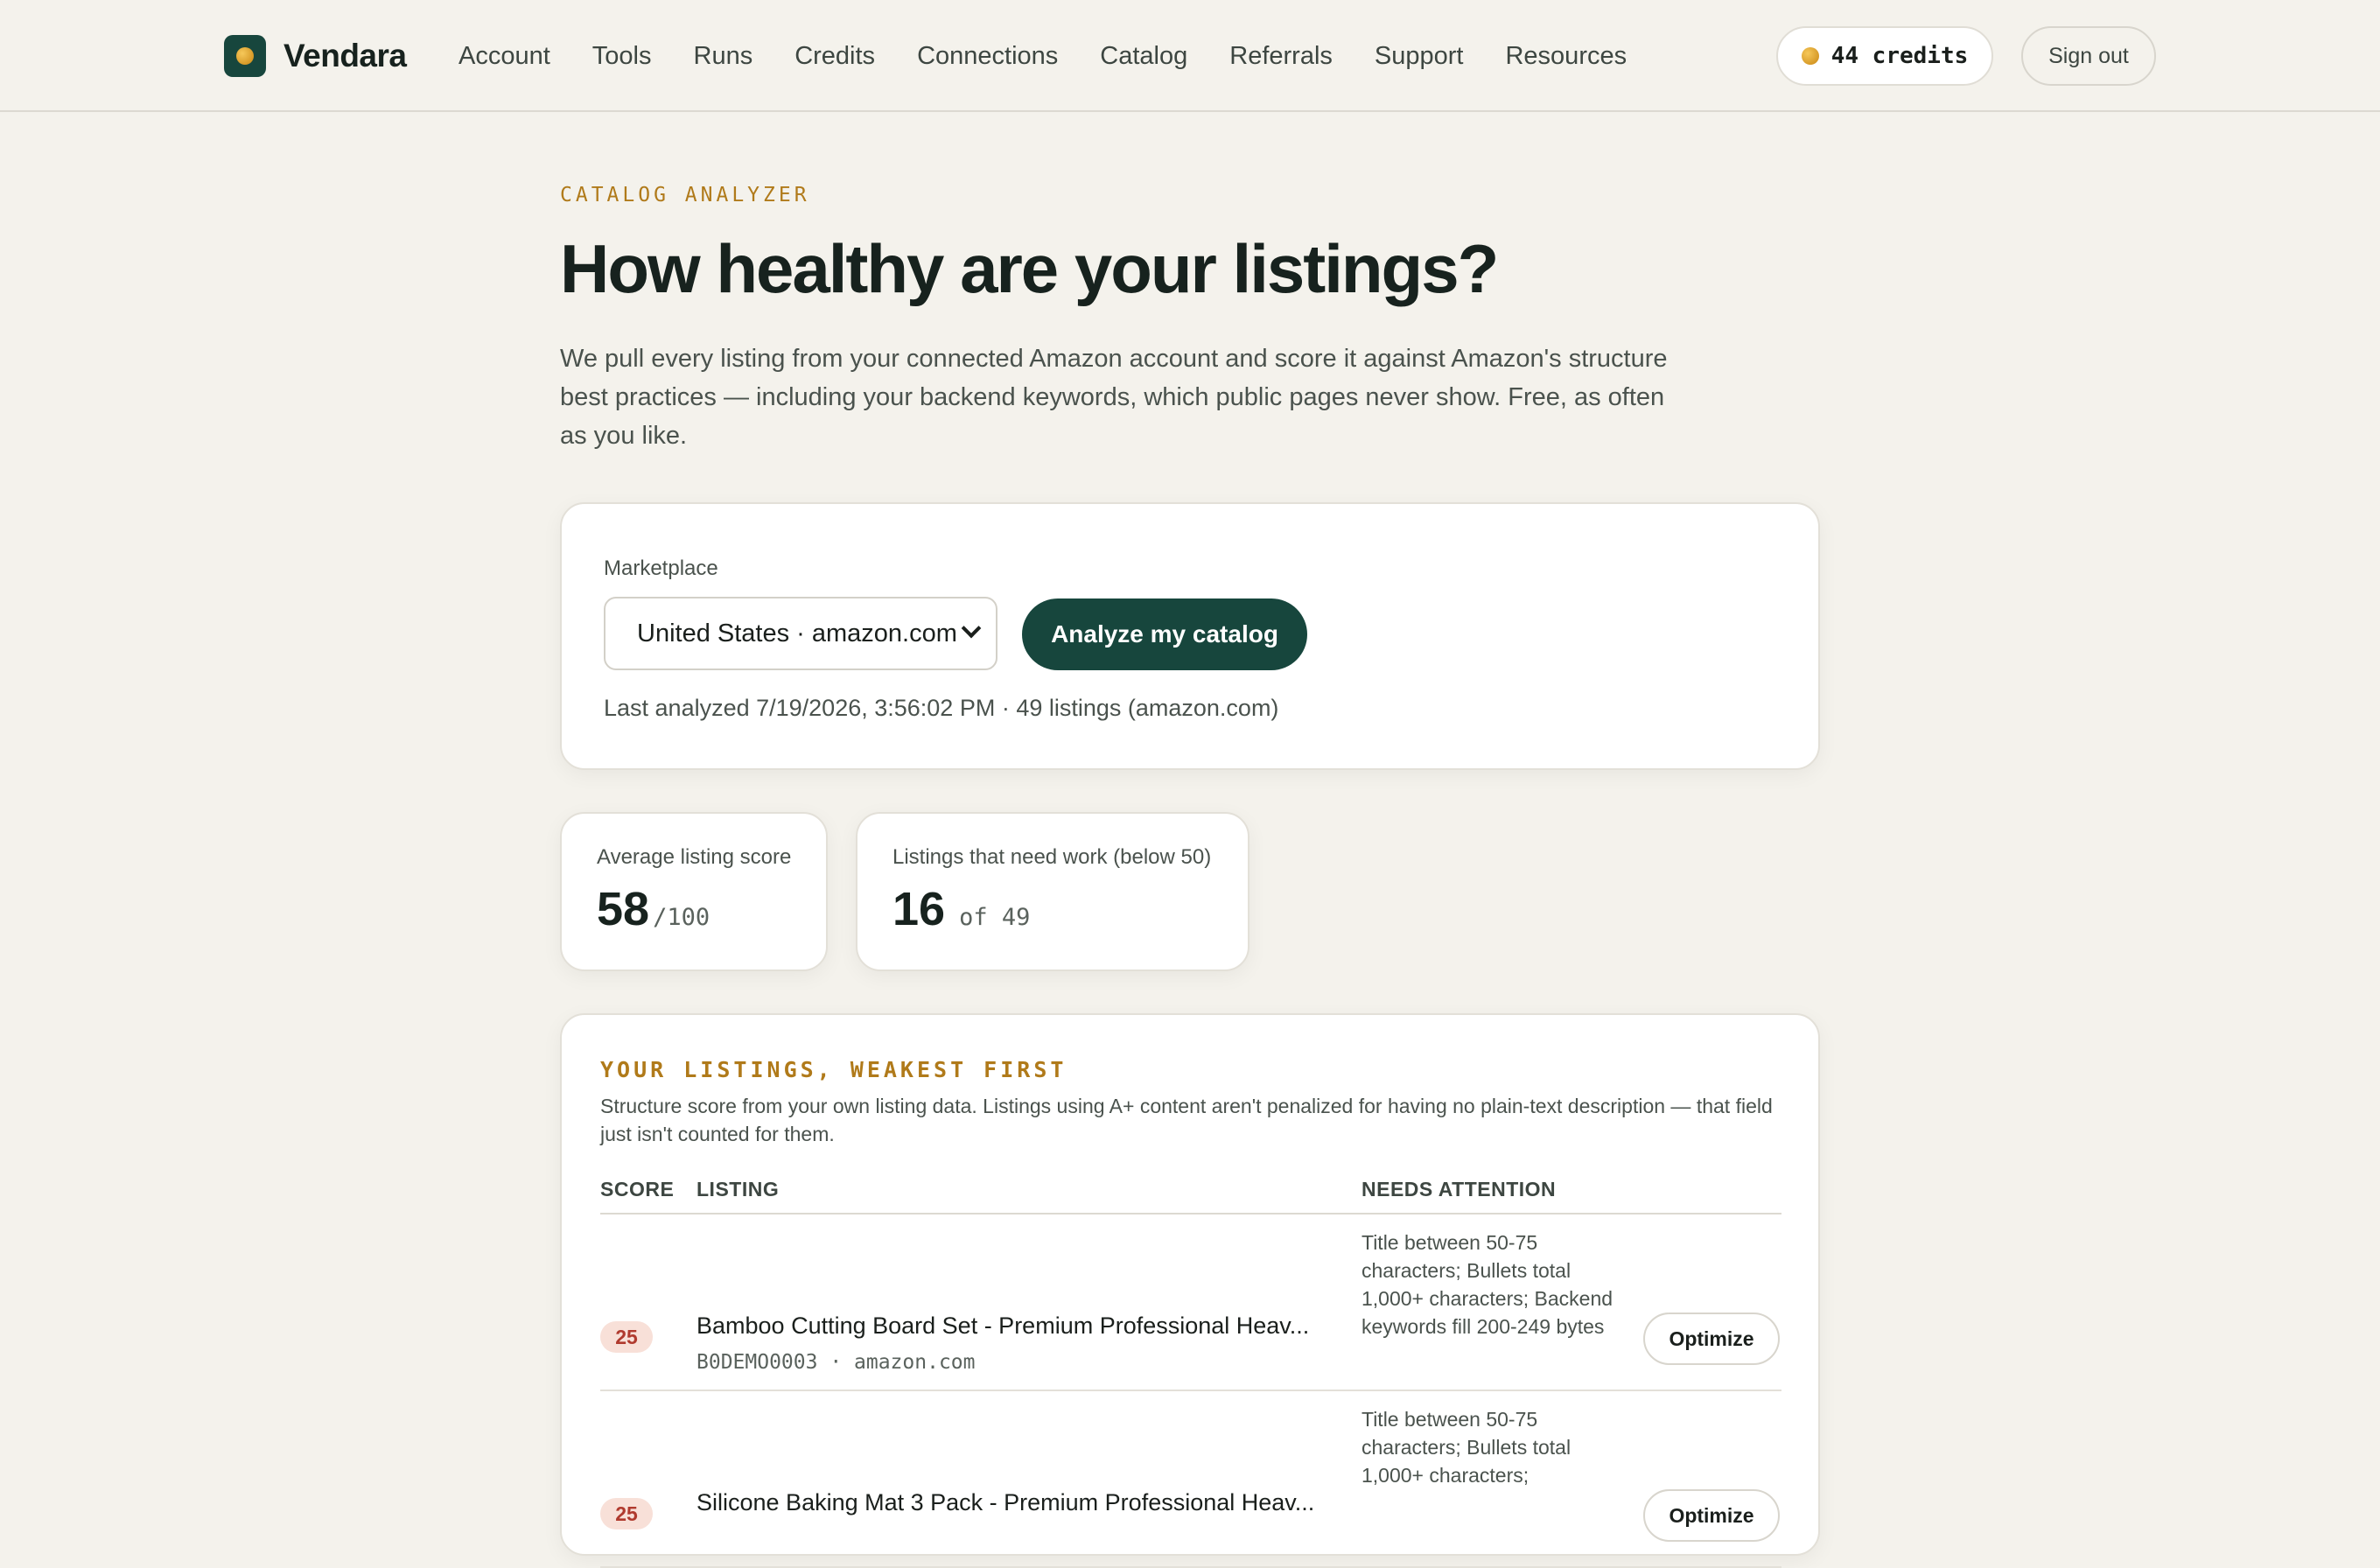 This screenshot has height=1568, width=2380. I want to click on average-score-suffix: /100, so click(681, 917).